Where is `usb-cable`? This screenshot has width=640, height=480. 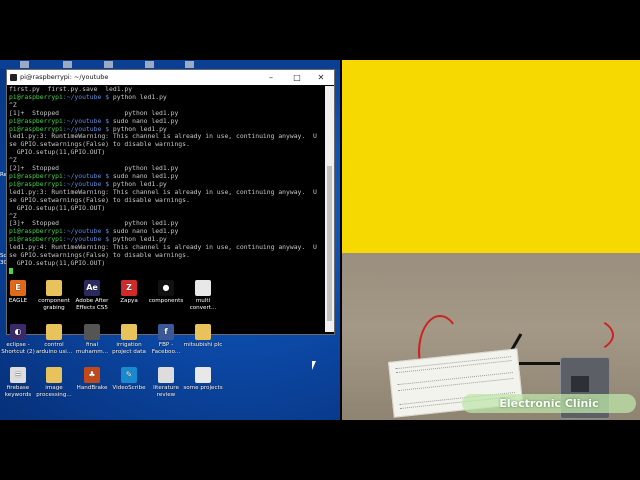 usb-cable is located at coordinates (540, 363).